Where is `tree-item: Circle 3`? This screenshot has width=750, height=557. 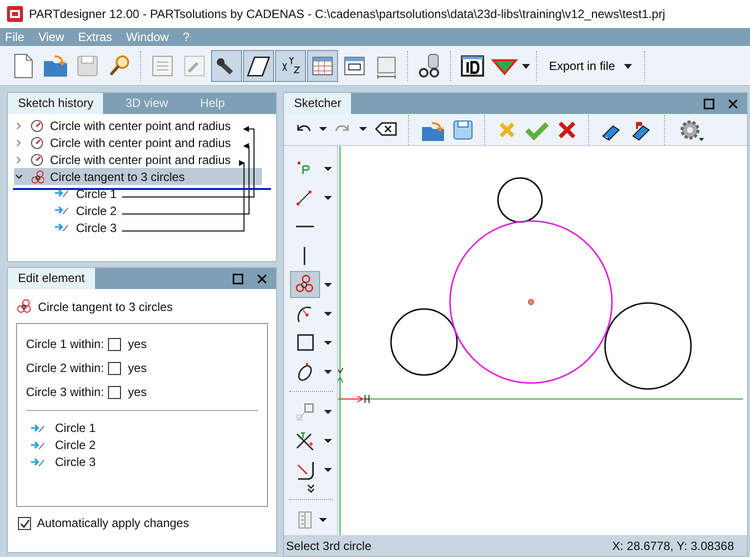
tree-item: Circle 3 is located at coordinates (96, 227).